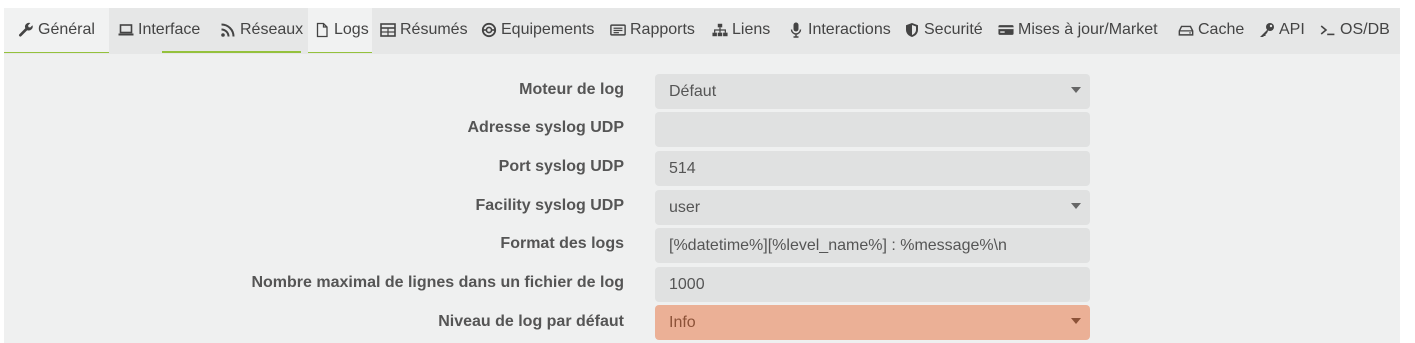 Image resolution: width=1415 pixels, height=343 pixels. What do you see at coordinates (1221, 29) in the screenshot?
I see `tab-label: Cache` at bounding box center [1221, 29].